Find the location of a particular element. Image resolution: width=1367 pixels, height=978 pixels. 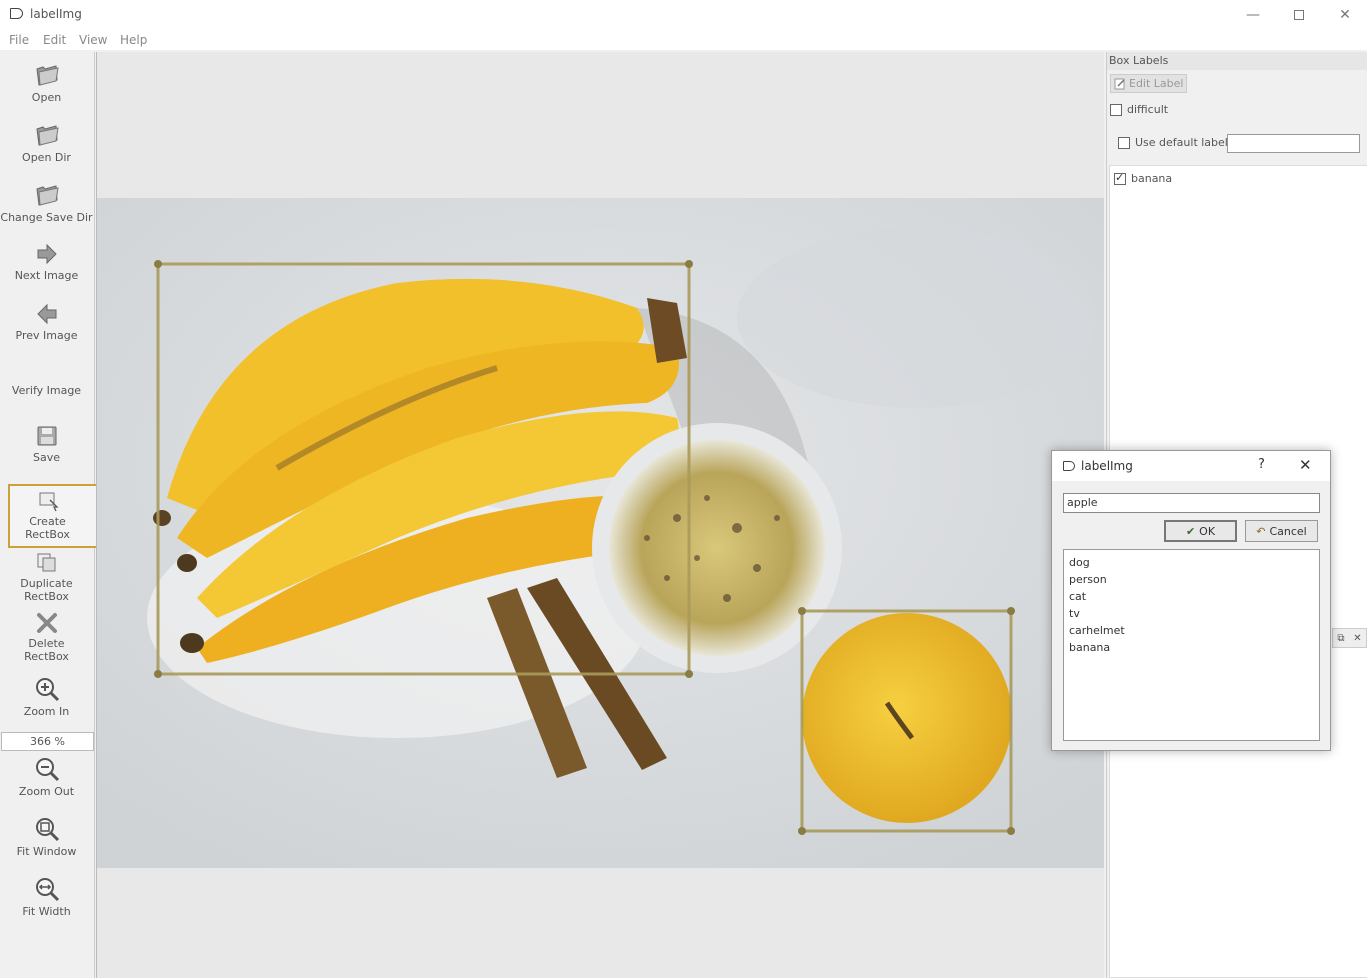

next-image-label: Next Image is located at coordinates (46, 275).